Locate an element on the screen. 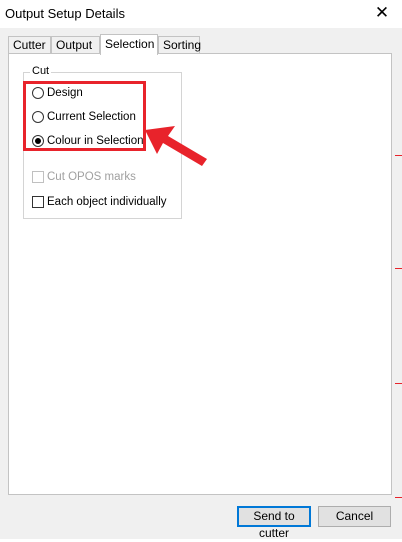 The height and width of the screenshot is (542, 402). tab-sorting: Sorting is located at coordinates (179, 44).